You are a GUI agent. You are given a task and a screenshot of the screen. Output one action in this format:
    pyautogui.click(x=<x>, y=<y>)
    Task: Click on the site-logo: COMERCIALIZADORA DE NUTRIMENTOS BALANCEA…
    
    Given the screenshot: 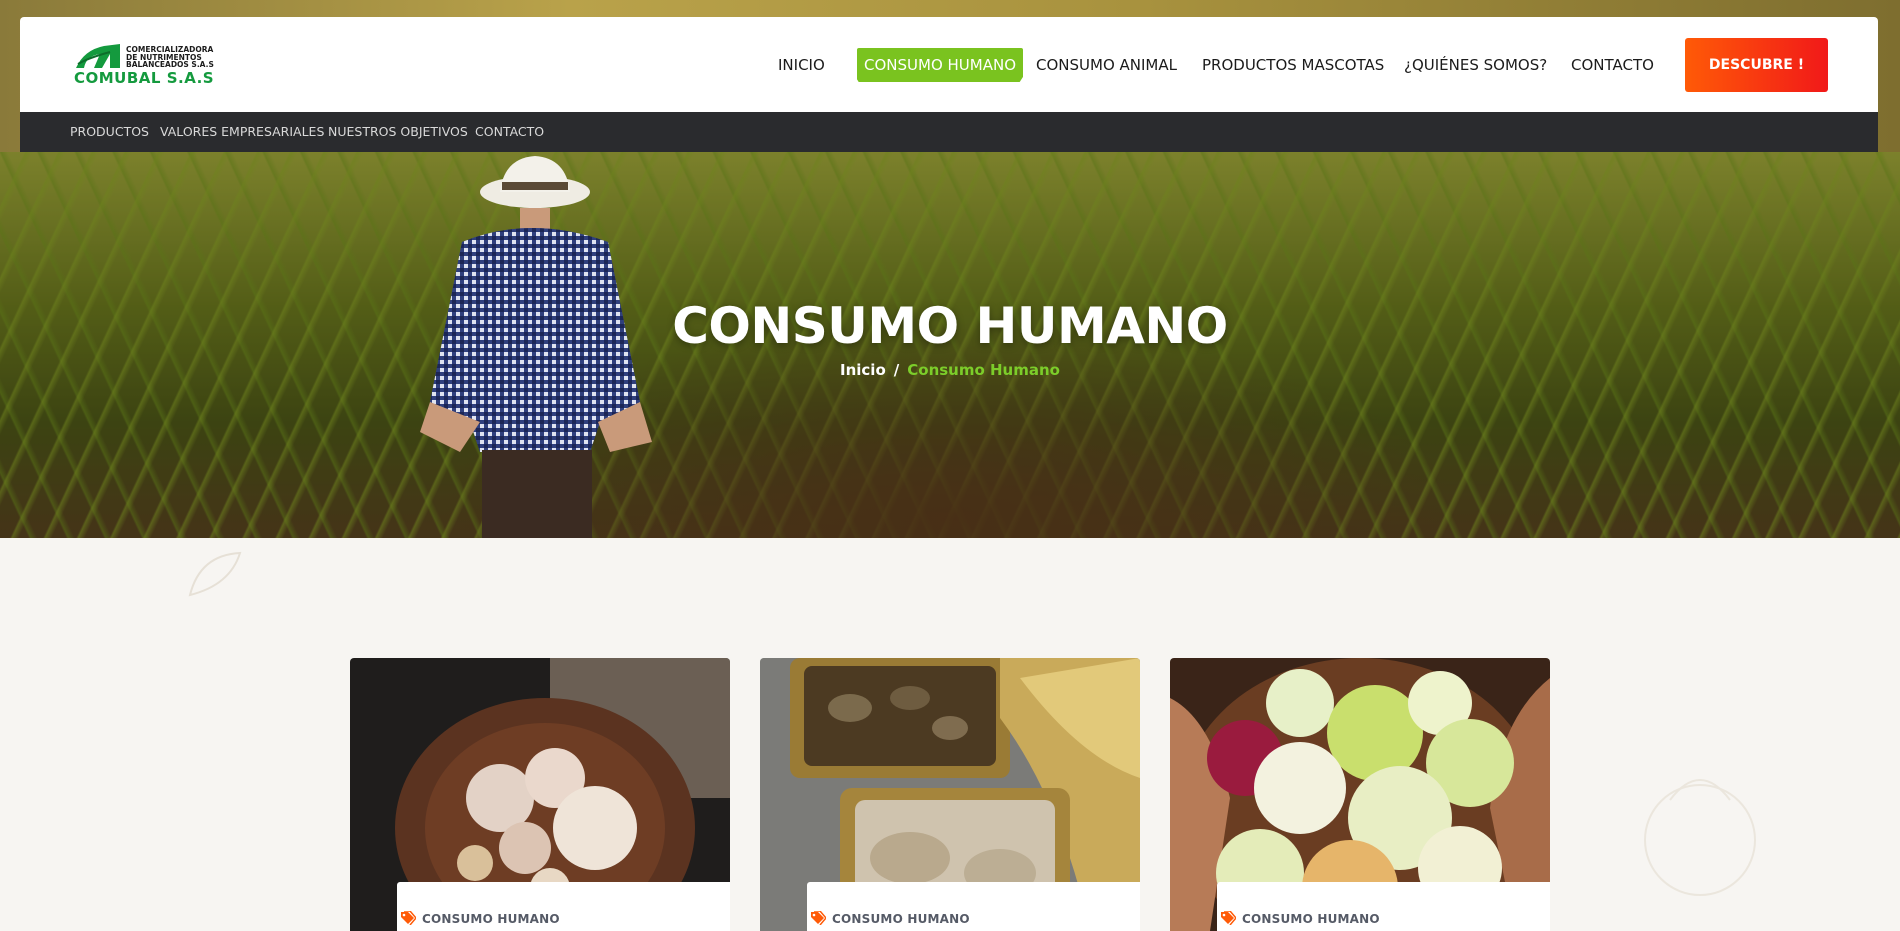 What is the action you would take?
    pyautogui.click(x=154, y=67)
    